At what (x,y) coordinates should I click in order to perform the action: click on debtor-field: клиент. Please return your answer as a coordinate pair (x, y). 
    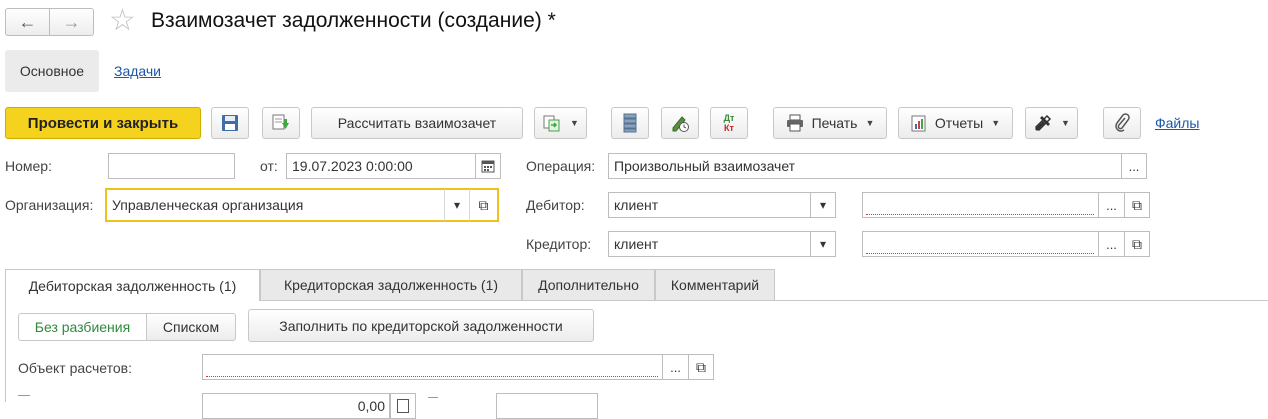
    Looking at the image, I should click on (709, 205).